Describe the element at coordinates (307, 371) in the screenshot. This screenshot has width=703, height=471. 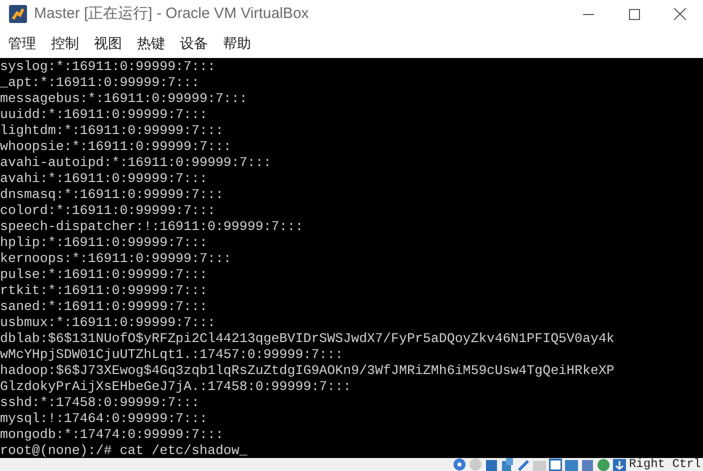
I see `terminal-line: hadoop:$6$J73XEwog$4Gq3zqb1lqRsZuZtdgIG9AOKn9/3WfJMRiZMh6iM59cUsw4TgQeiHRkeXP` at that location.